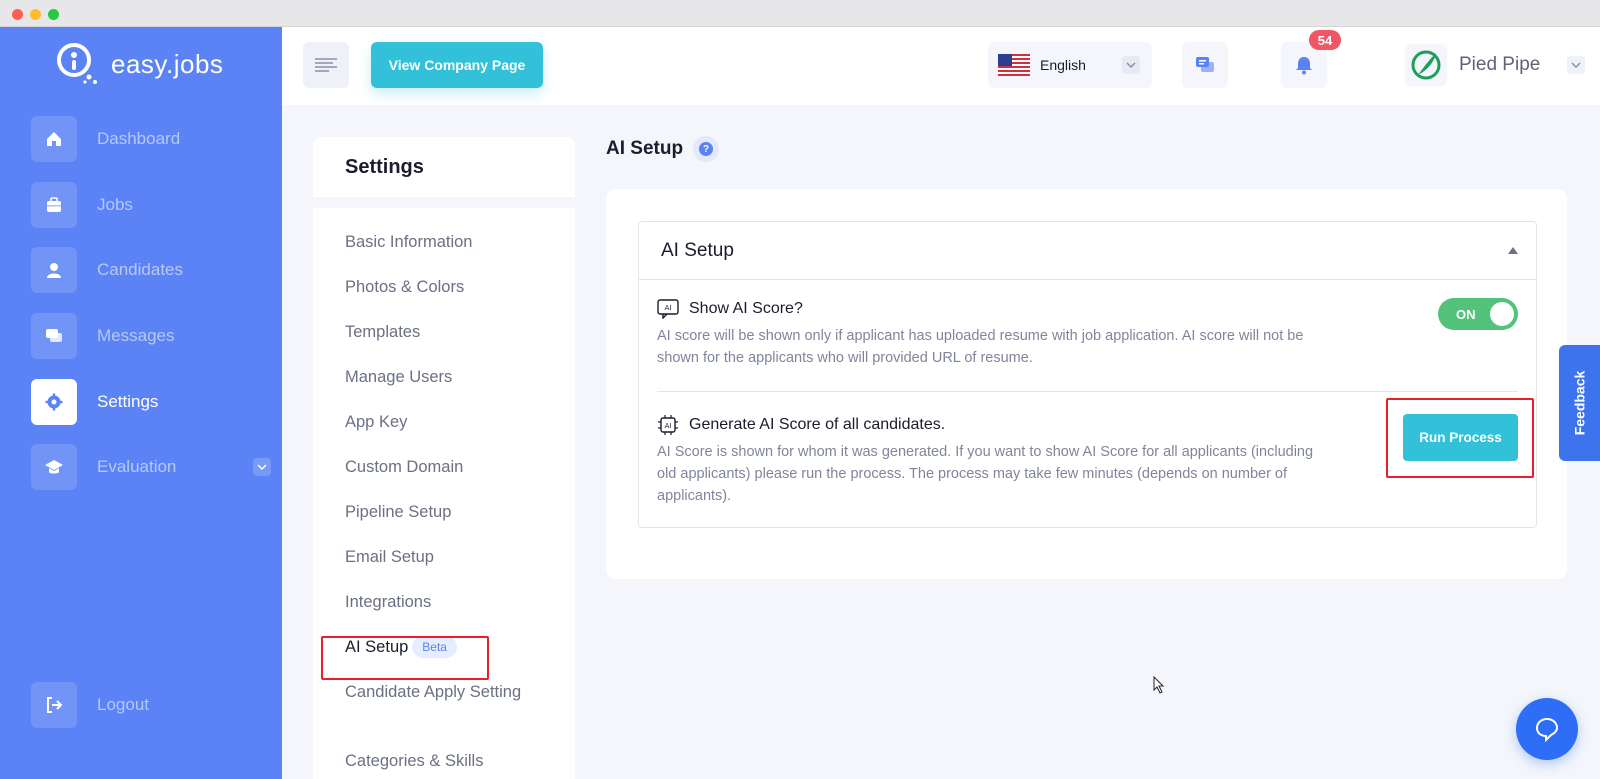 Image resolution: width=1600 pixels, height=779 pixels. What do you see at coordinates (444, 167) in the screenshot?
I see `settings-header: Settings` at bounding box center [444, 167].